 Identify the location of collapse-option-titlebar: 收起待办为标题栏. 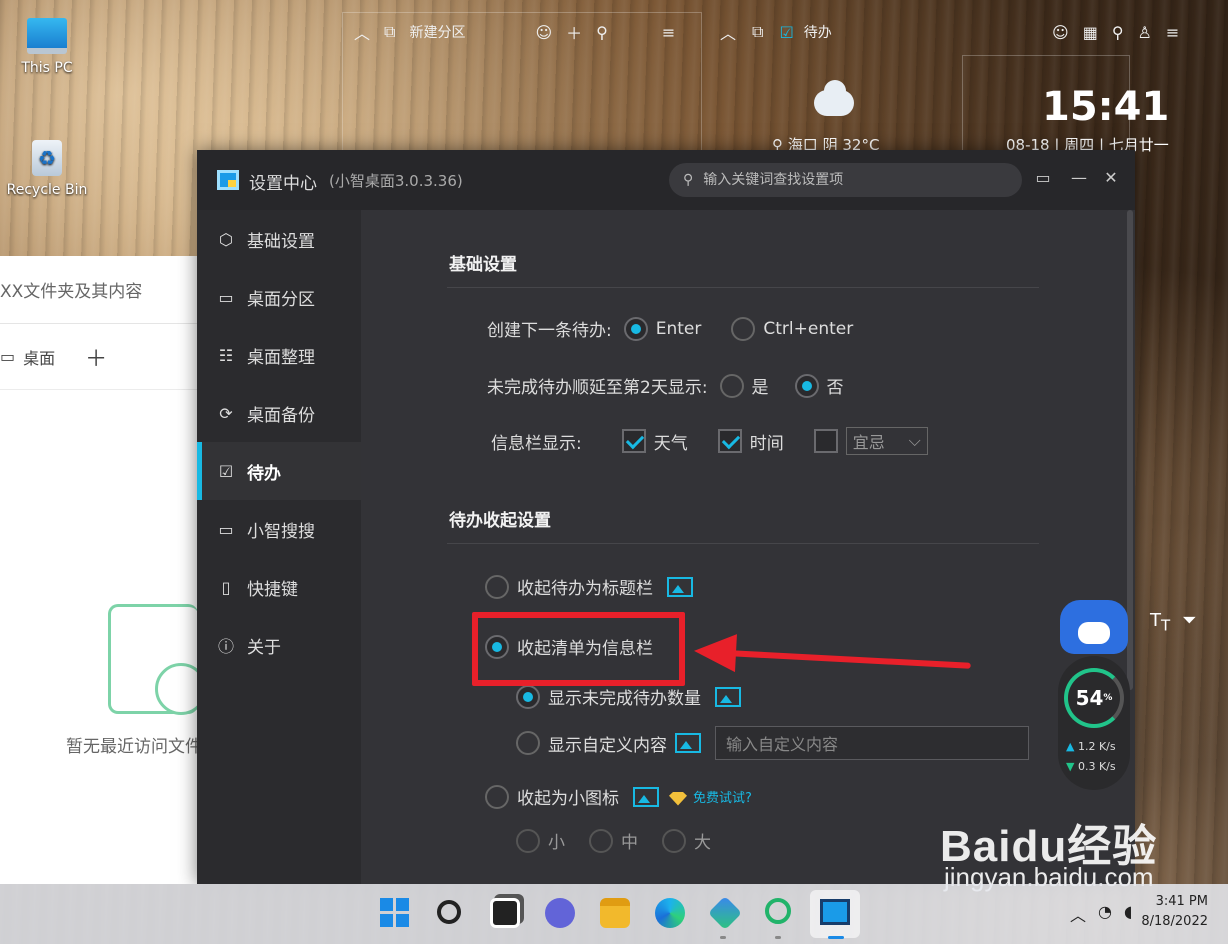
(589, 586).